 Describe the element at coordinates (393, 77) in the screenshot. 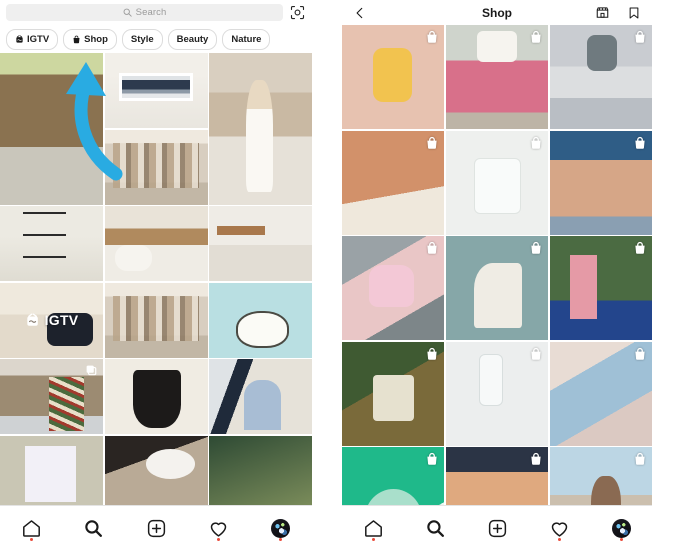

I see `grid-cell-straw-hat-yellow-swimsuit` at that location.